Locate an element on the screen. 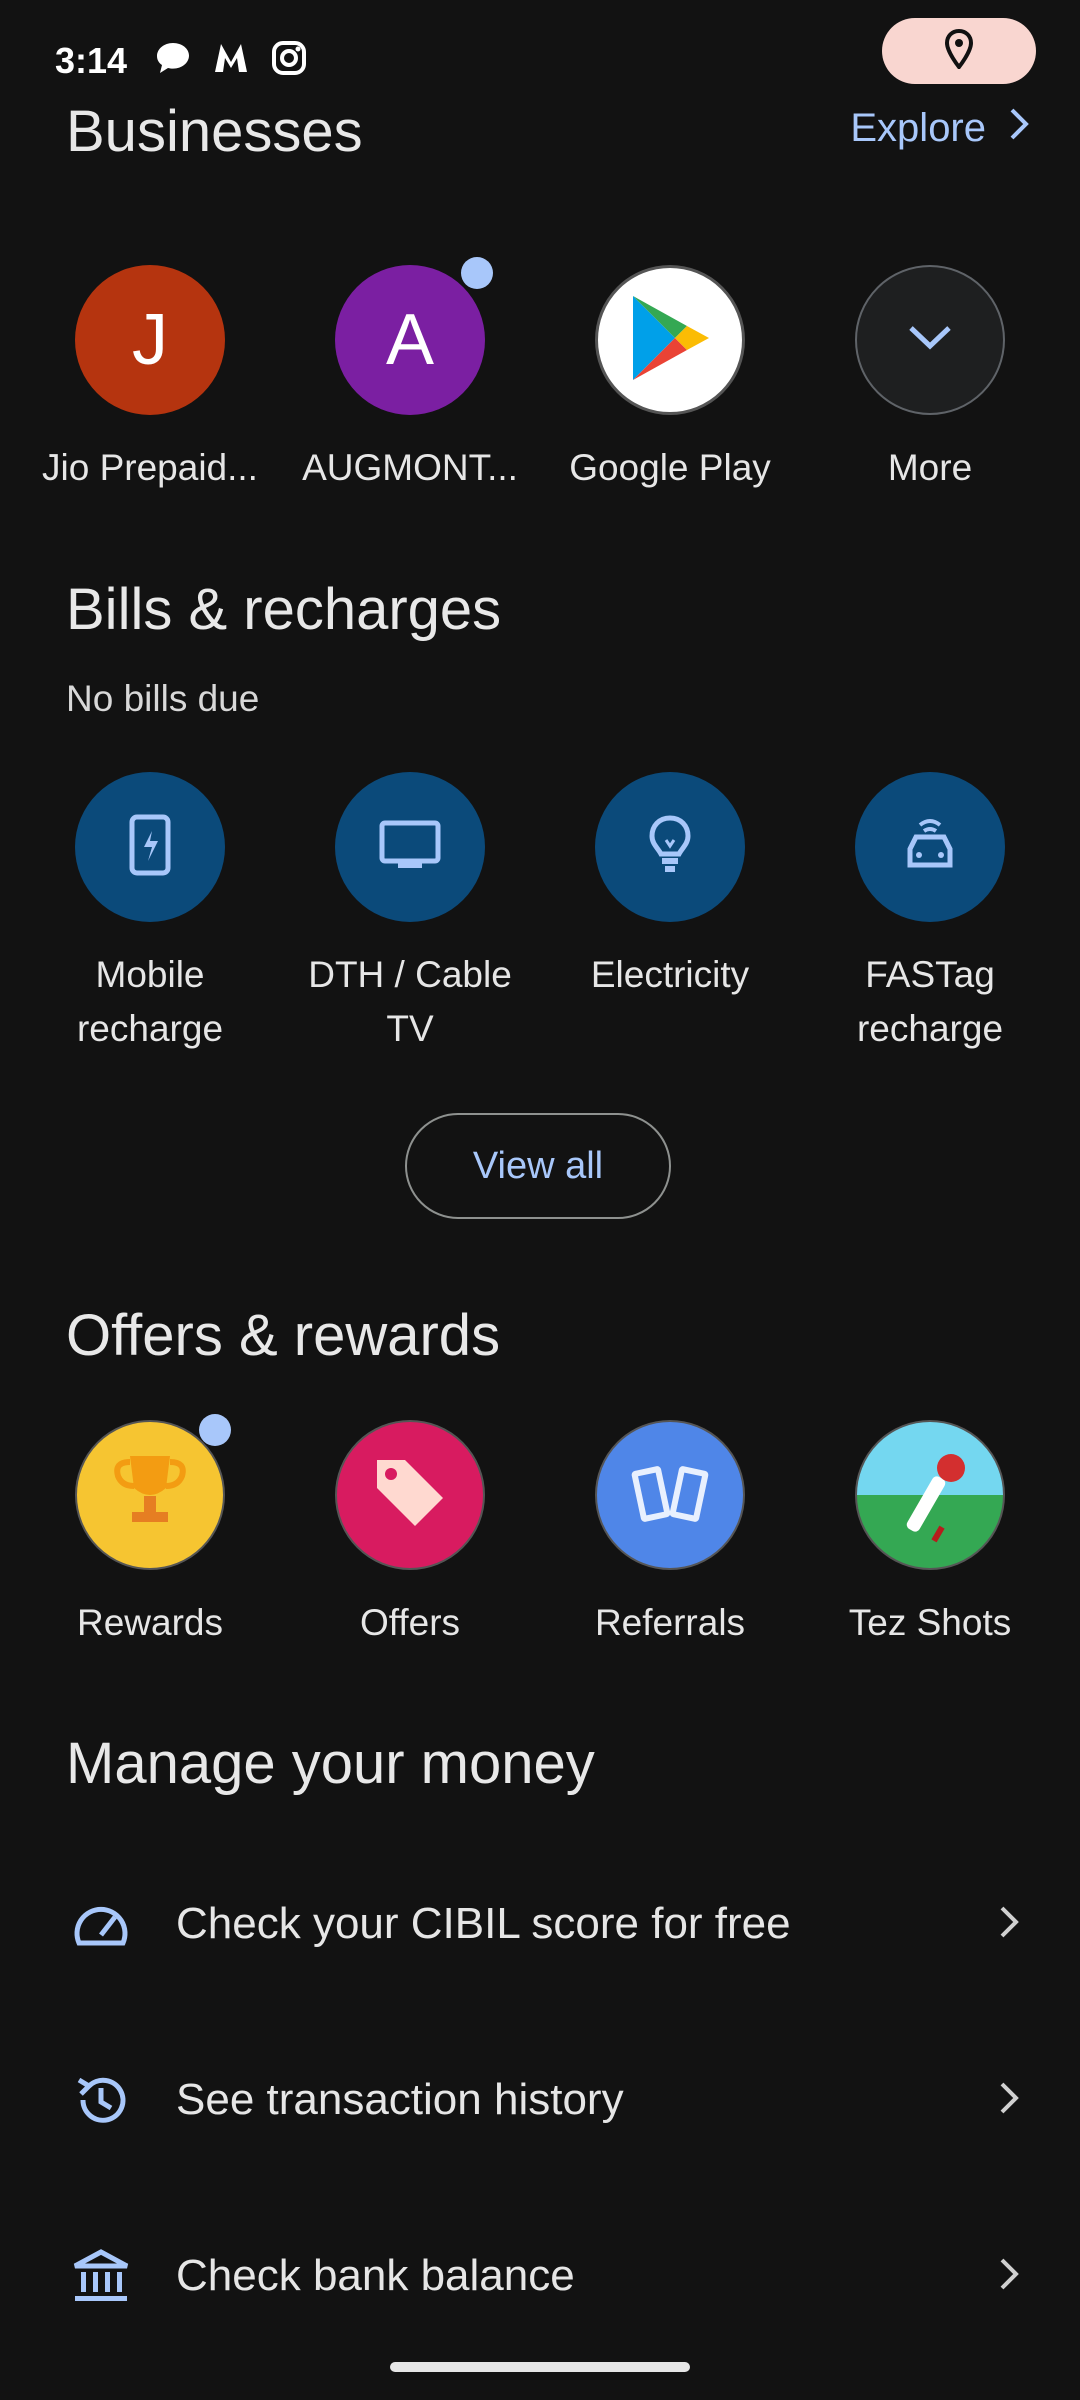  list-item-label: See transaction history is located at coordinates (400, 2099).